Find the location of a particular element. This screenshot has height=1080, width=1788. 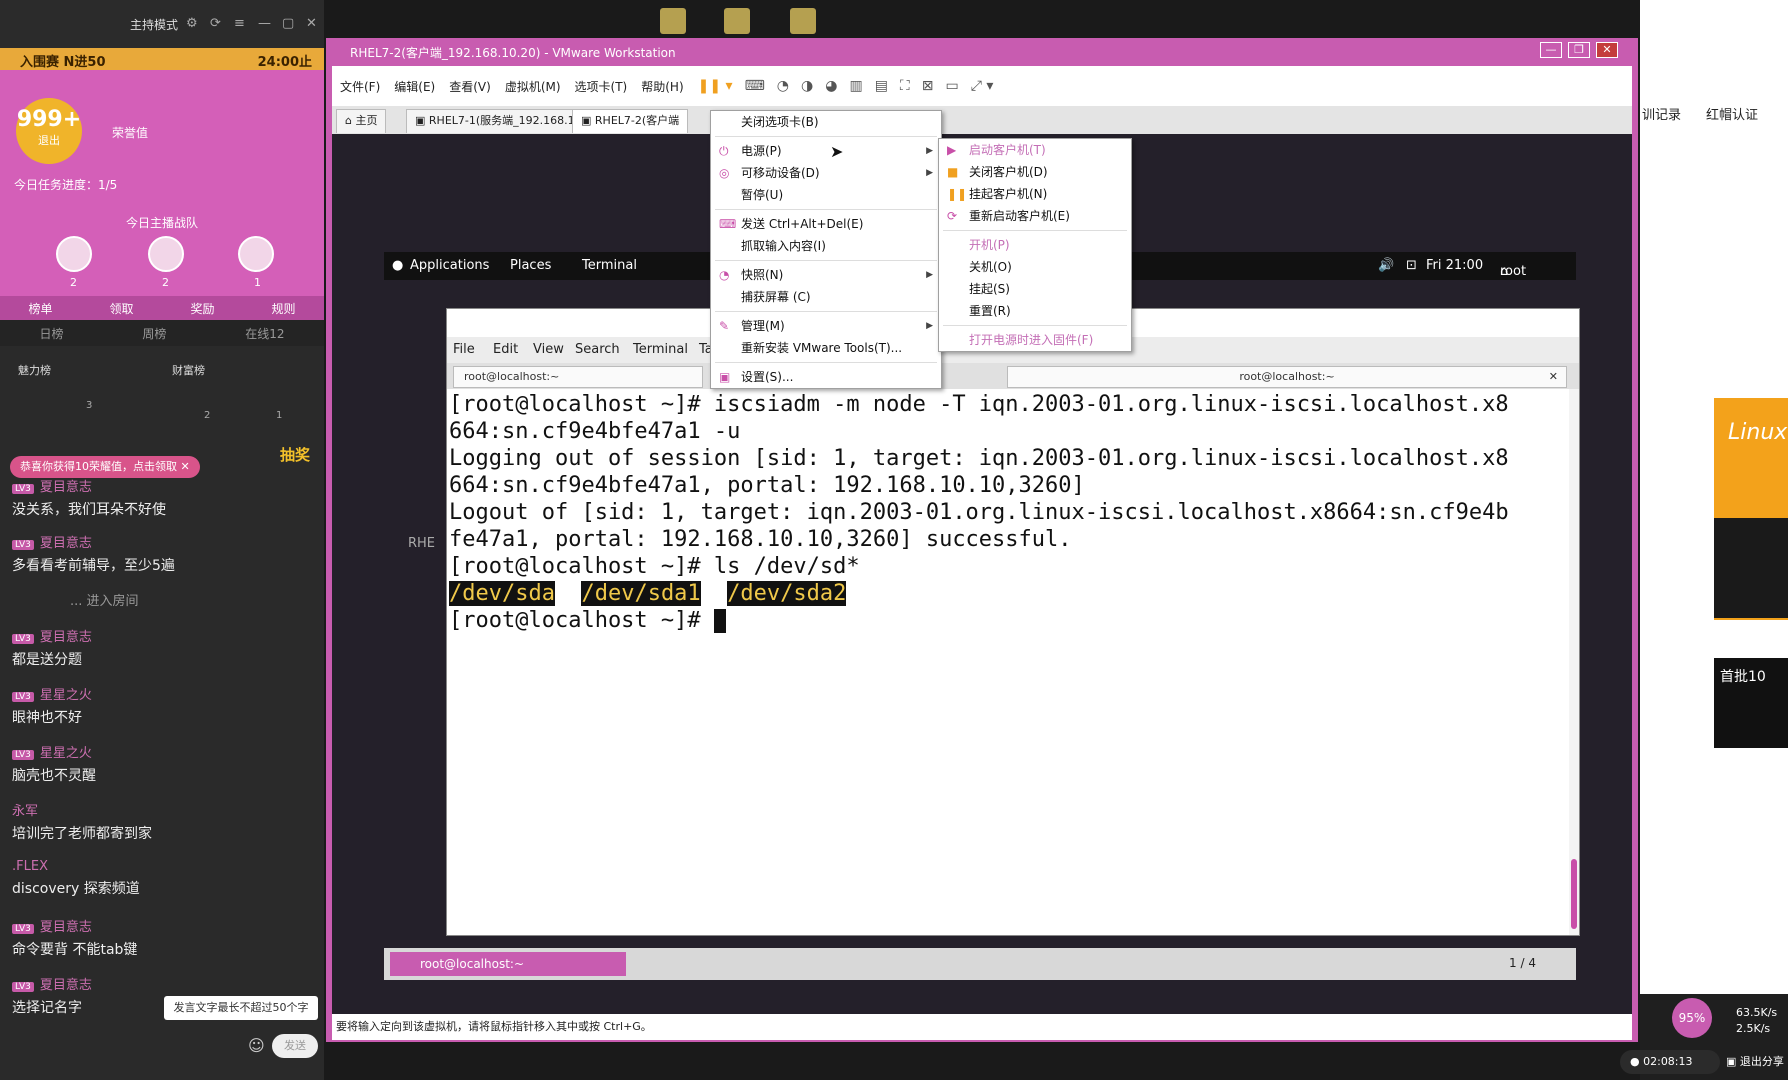

refresh-icon: ⟳ is located at coordinates (215, 23).